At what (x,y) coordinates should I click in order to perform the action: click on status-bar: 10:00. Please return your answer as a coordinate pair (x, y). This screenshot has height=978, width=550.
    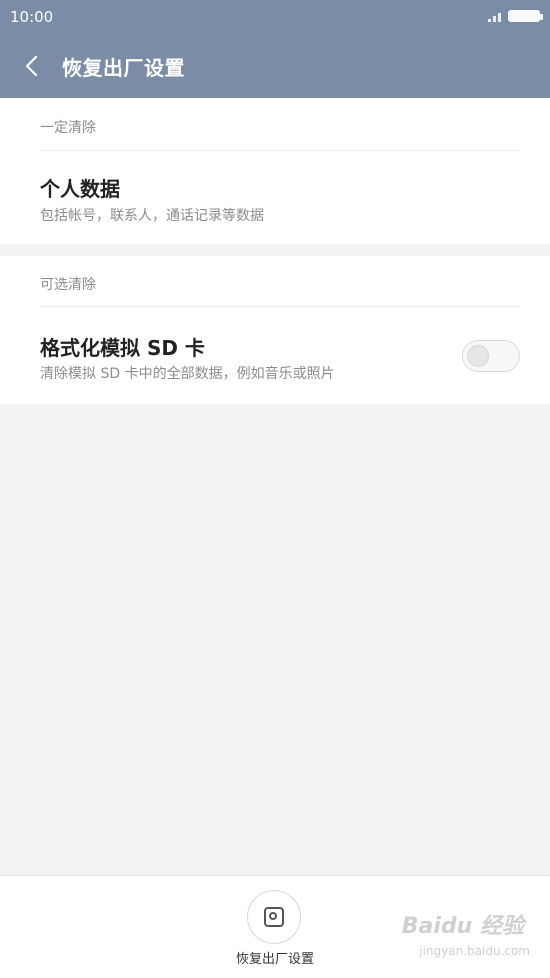
    Looking at the image, I should click on (275, 17).